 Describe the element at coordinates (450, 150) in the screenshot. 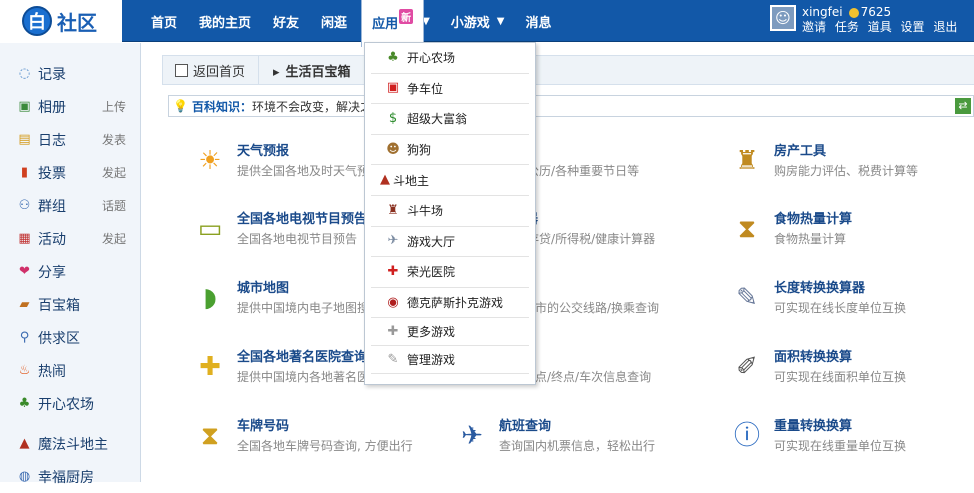

I see `menu-item-dog: ☻ 狗狗` at that location.